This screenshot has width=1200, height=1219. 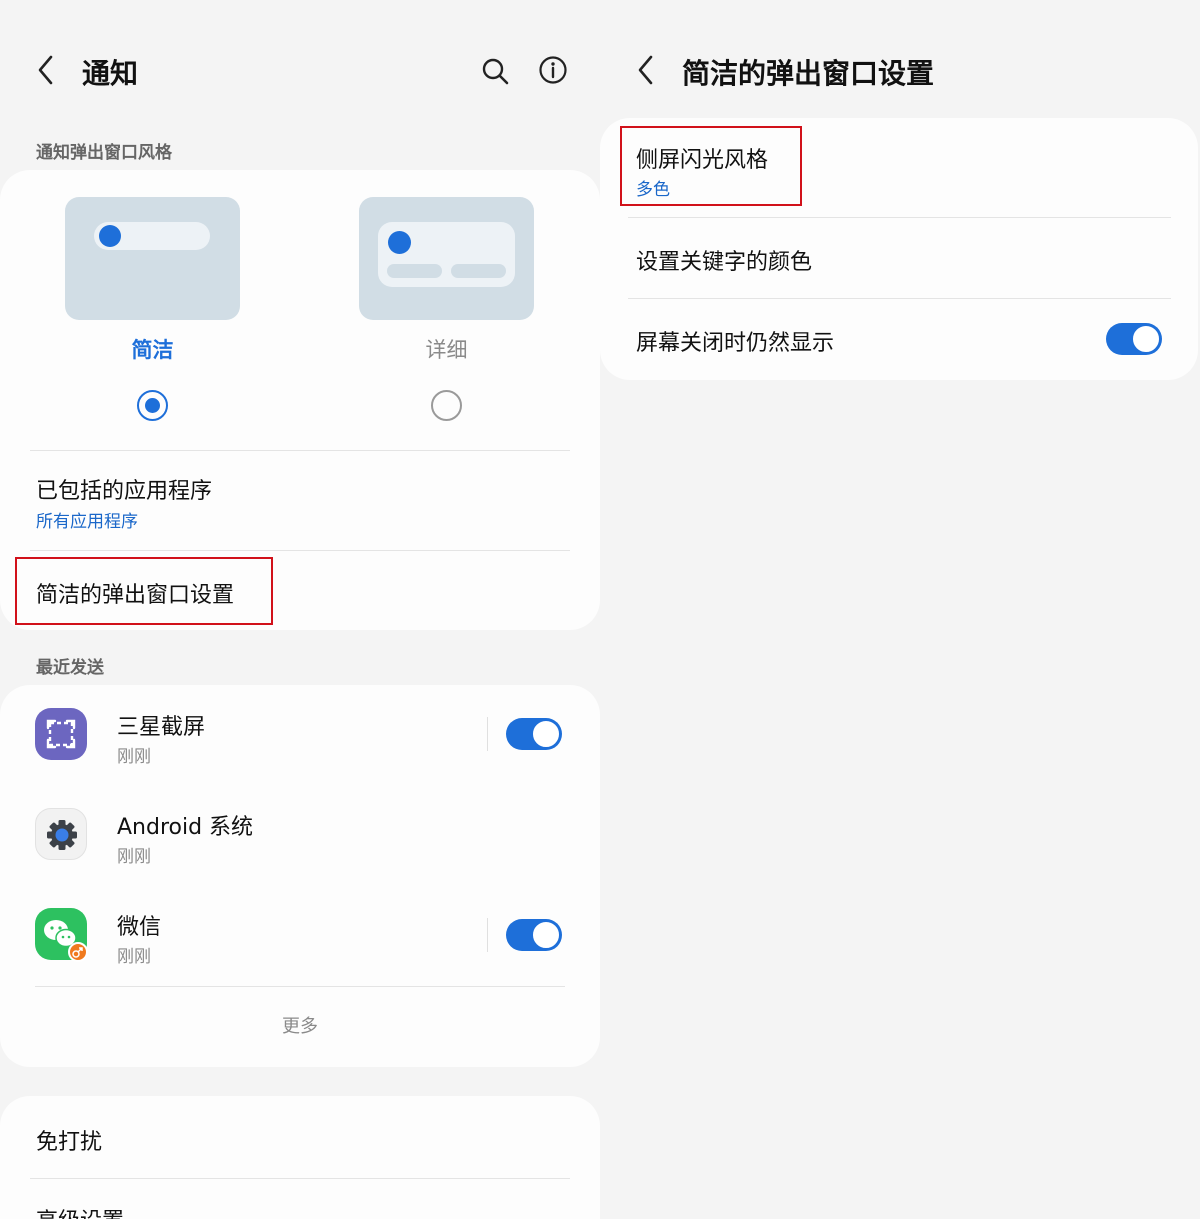 I want to click on app-name: 微信, so click(x=139, y=927).